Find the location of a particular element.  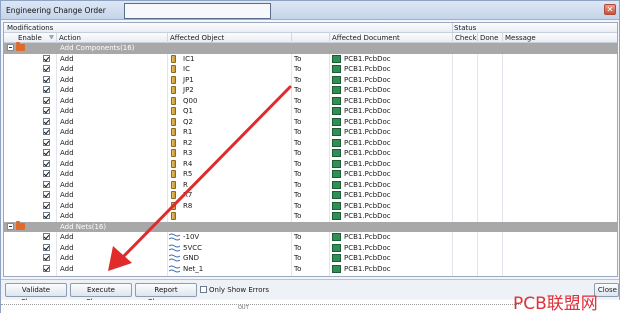

dotted-guide is located at coordinates (261, 304).